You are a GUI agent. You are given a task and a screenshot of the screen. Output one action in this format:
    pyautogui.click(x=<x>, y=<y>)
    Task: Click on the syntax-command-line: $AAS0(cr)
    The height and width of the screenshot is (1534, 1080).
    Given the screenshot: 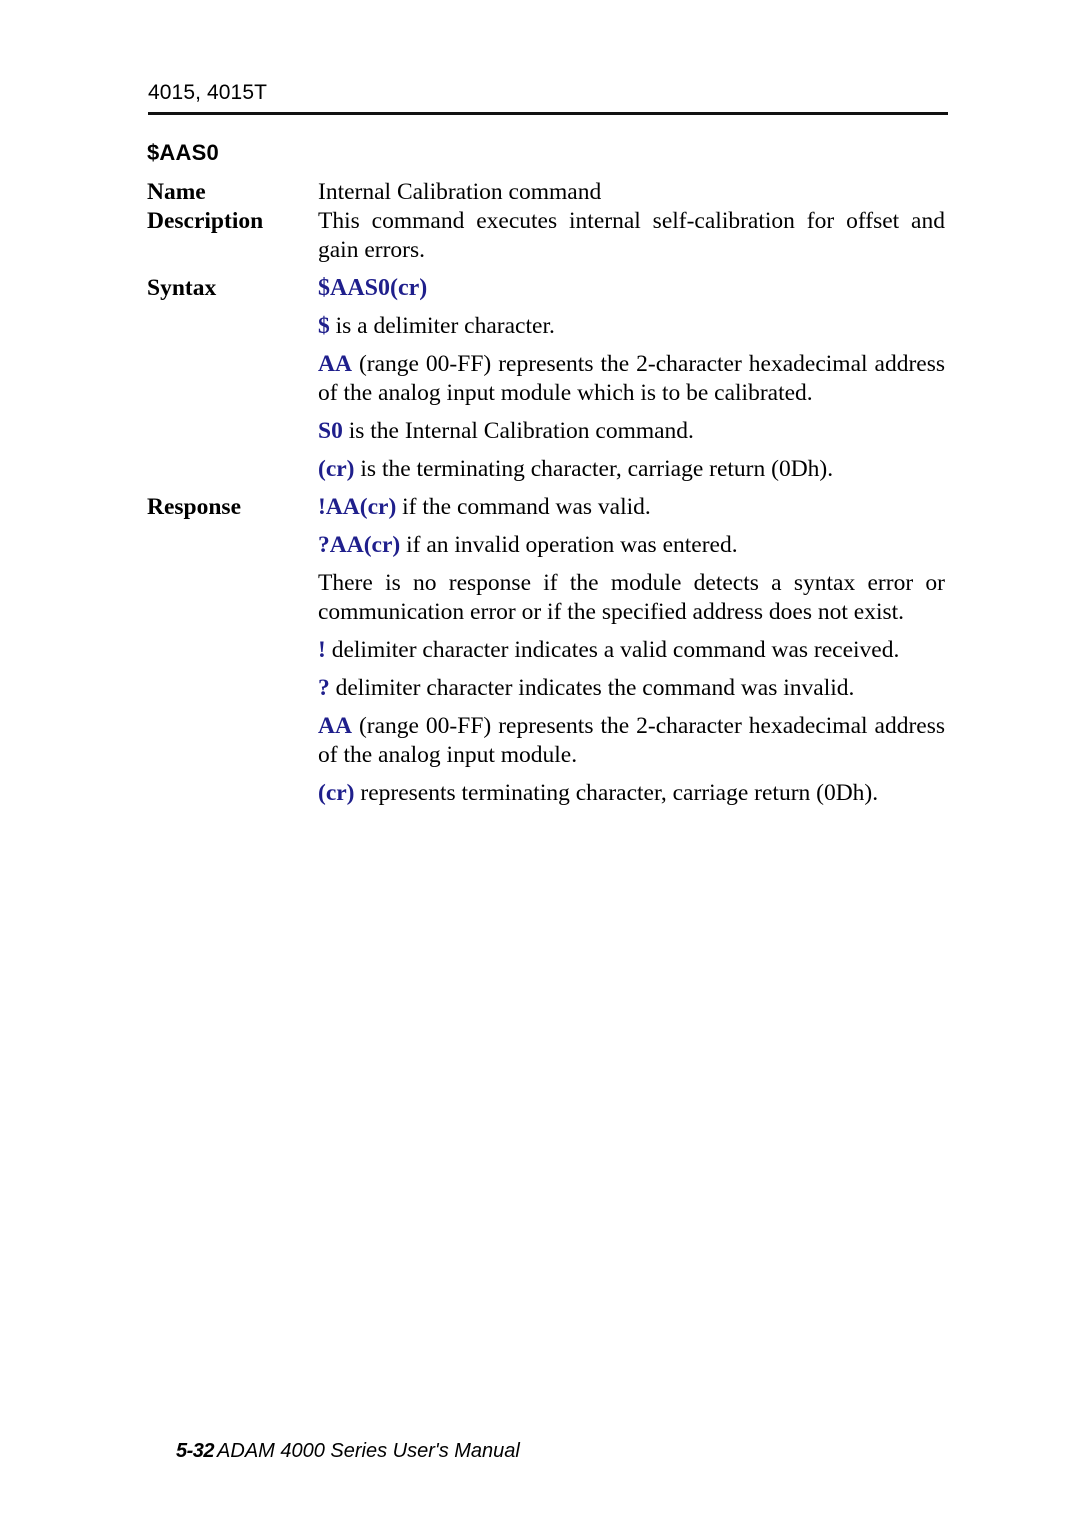 What is the action you would take?
    pyautogui.click(x=631, y=288)
    